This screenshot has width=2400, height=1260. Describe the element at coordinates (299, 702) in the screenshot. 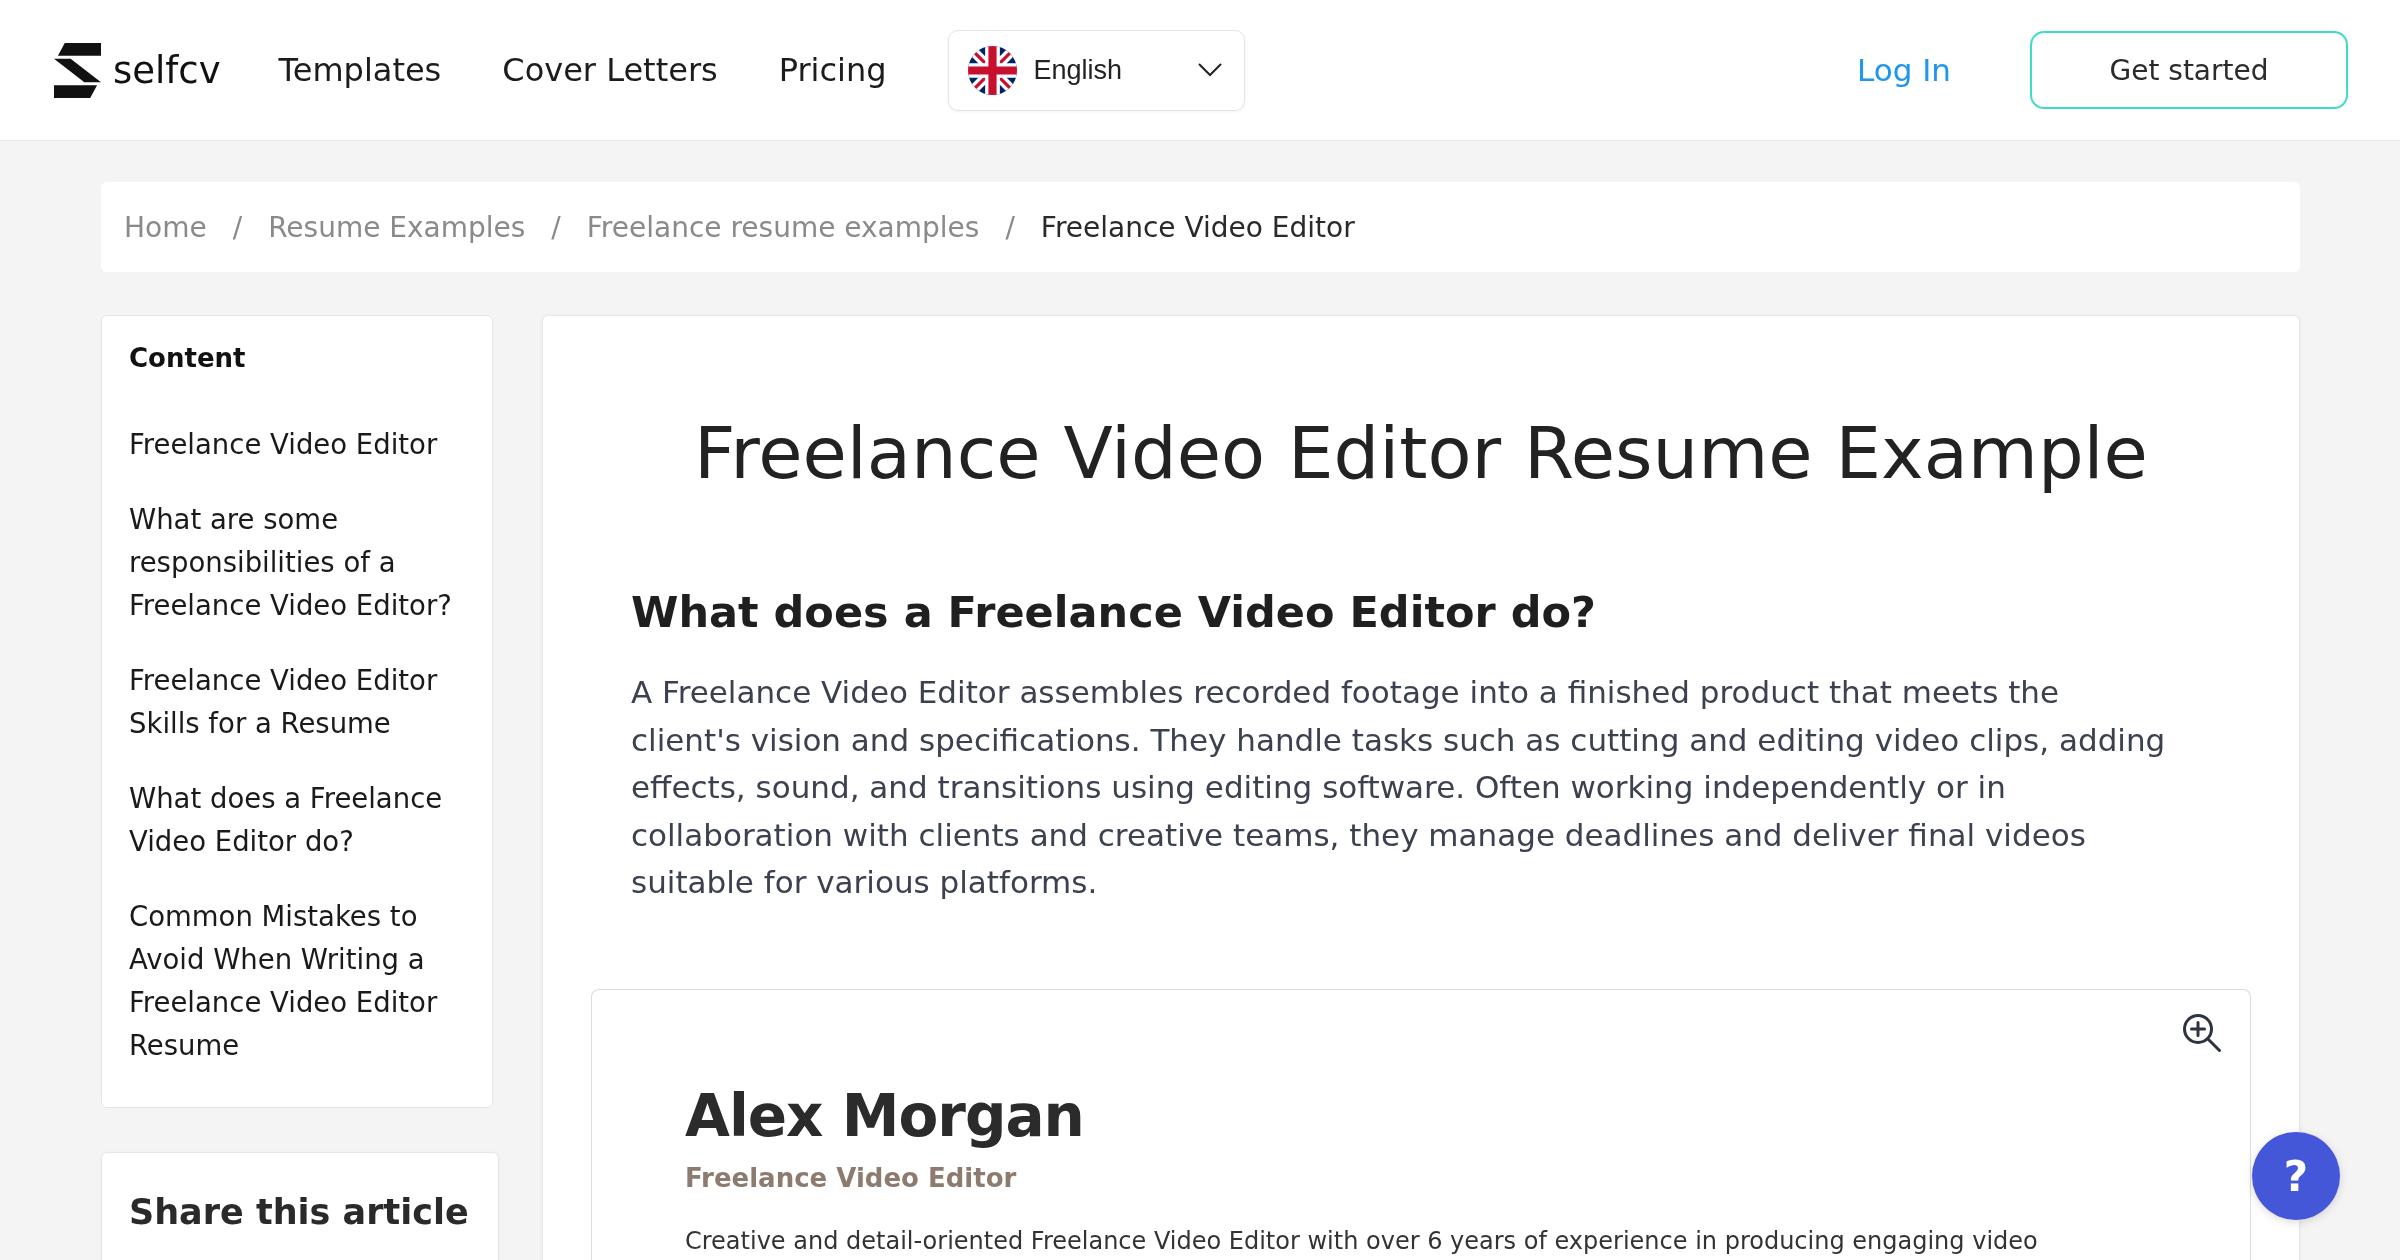

I see `contents-link: Freelance Video Editor Skills for a Resume` at that location.